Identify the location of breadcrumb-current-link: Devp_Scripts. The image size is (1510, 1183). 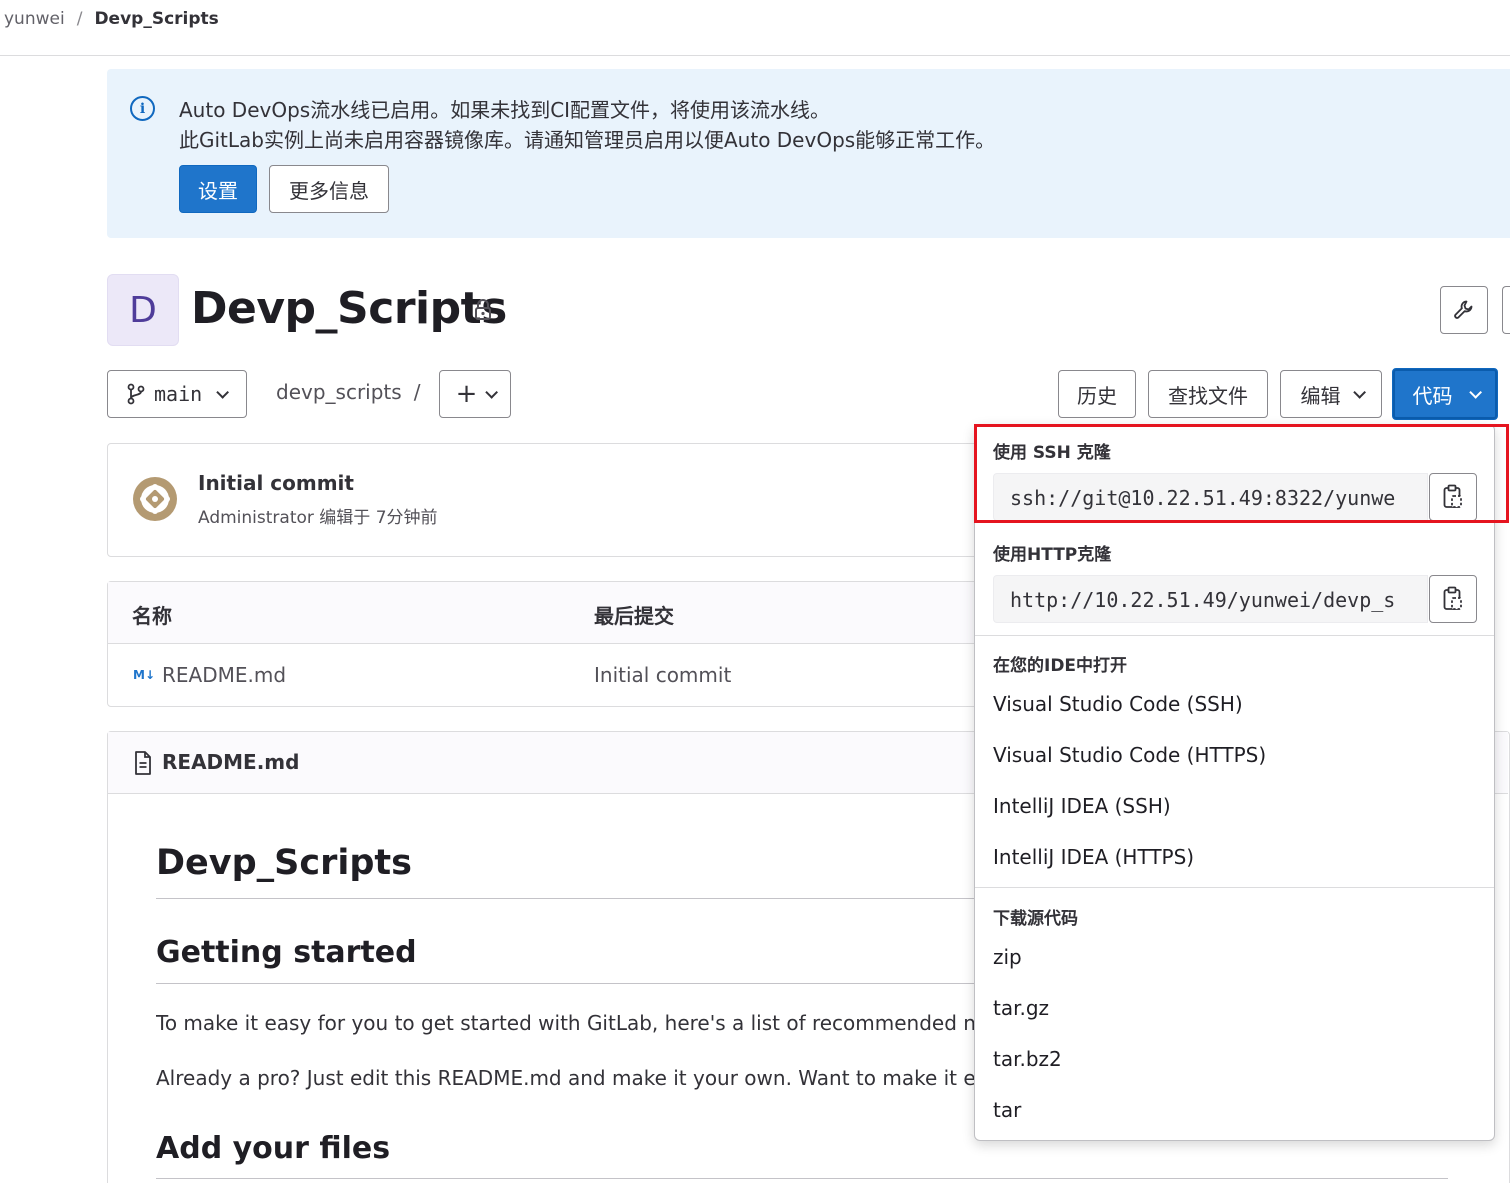
(156, 19).